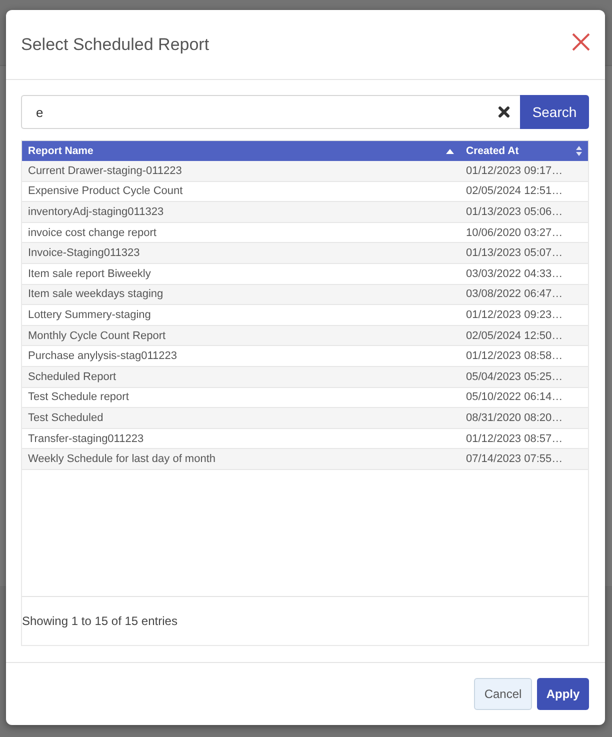 The height and width of the screenshot is (737, 612). What do you see at coordinates (115, 44) in the screenshot?
I see `dialog-title: Select Scheduled Report` at bounding box center [115, 44].